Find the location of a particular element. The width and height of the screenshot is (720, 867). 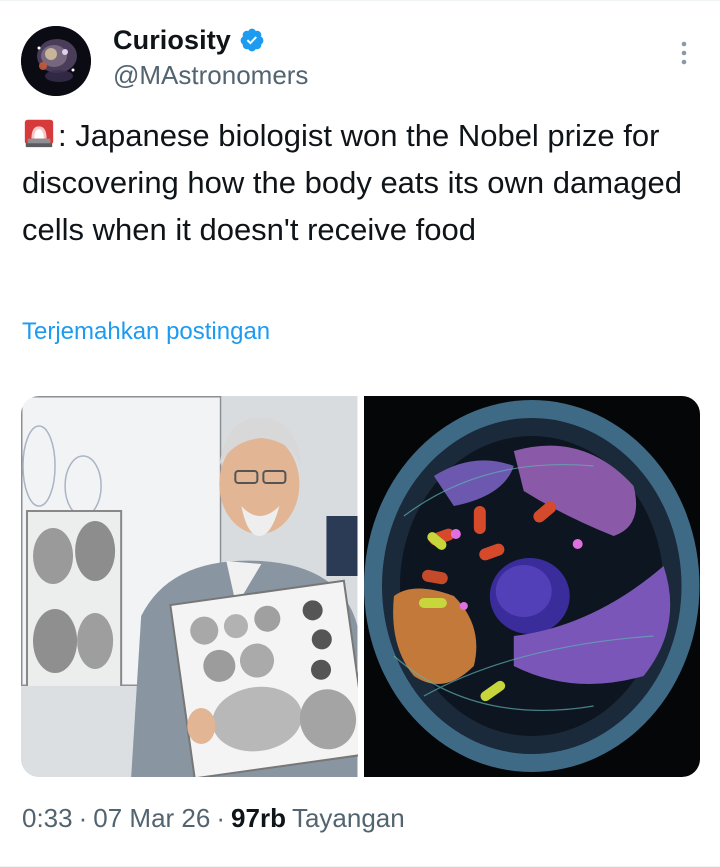

verified-badge-icon is located at coordinates (252, 40).